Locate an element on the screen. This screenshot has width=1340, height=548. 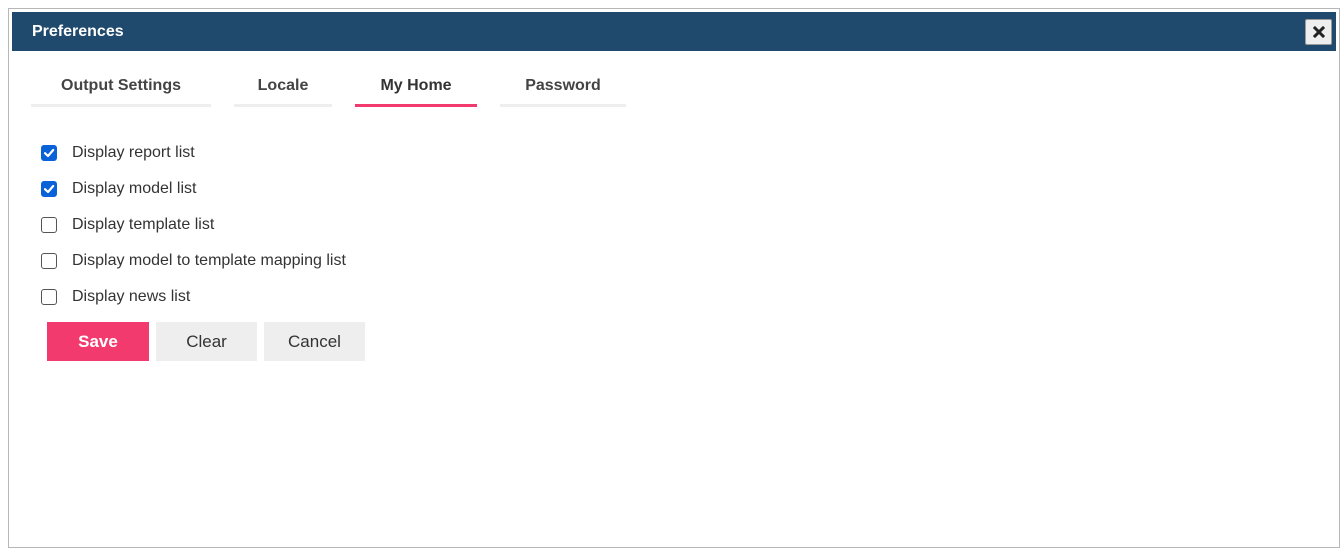
model-template-mapping-list-checkbox is located at coordinates (49, 261).